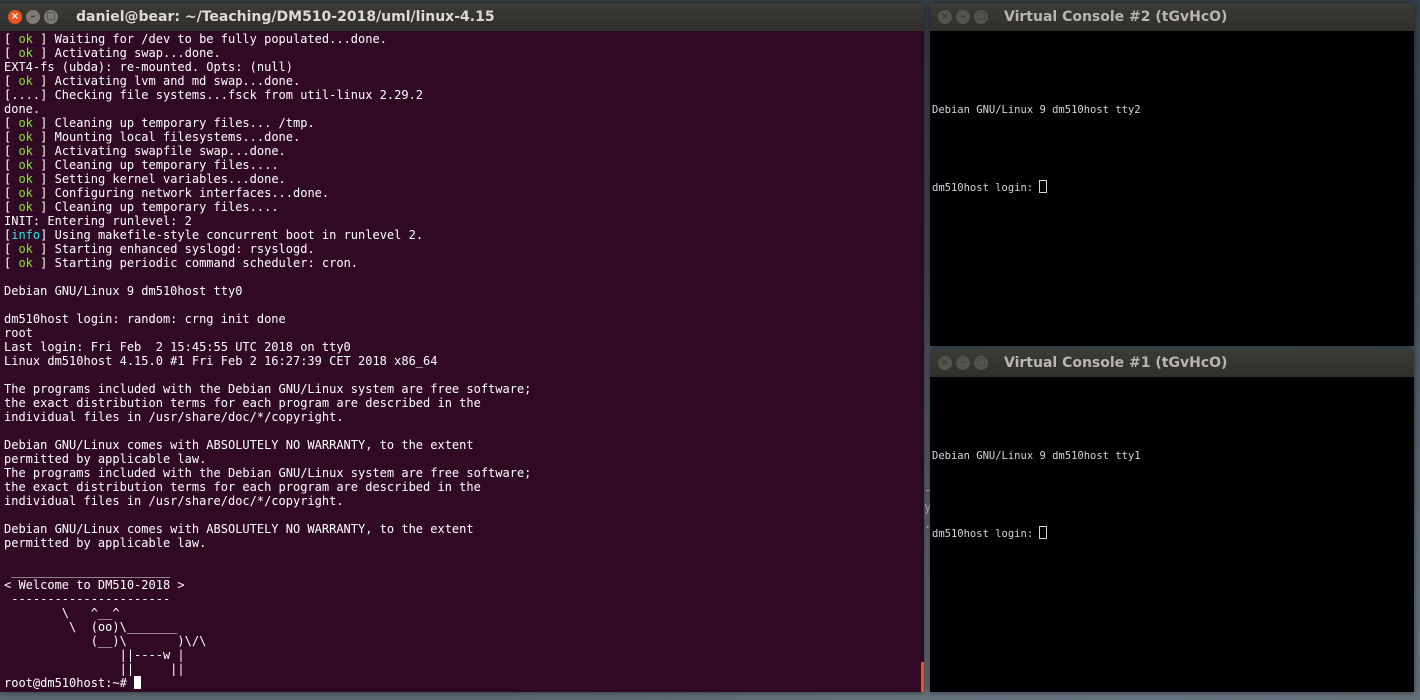 This screenshot has width=1420, height=700. What do you see at coordinates (464, 613) in the screenshot?
I see `terminal-line: \ ^__^` at bounding box center [464, 613].